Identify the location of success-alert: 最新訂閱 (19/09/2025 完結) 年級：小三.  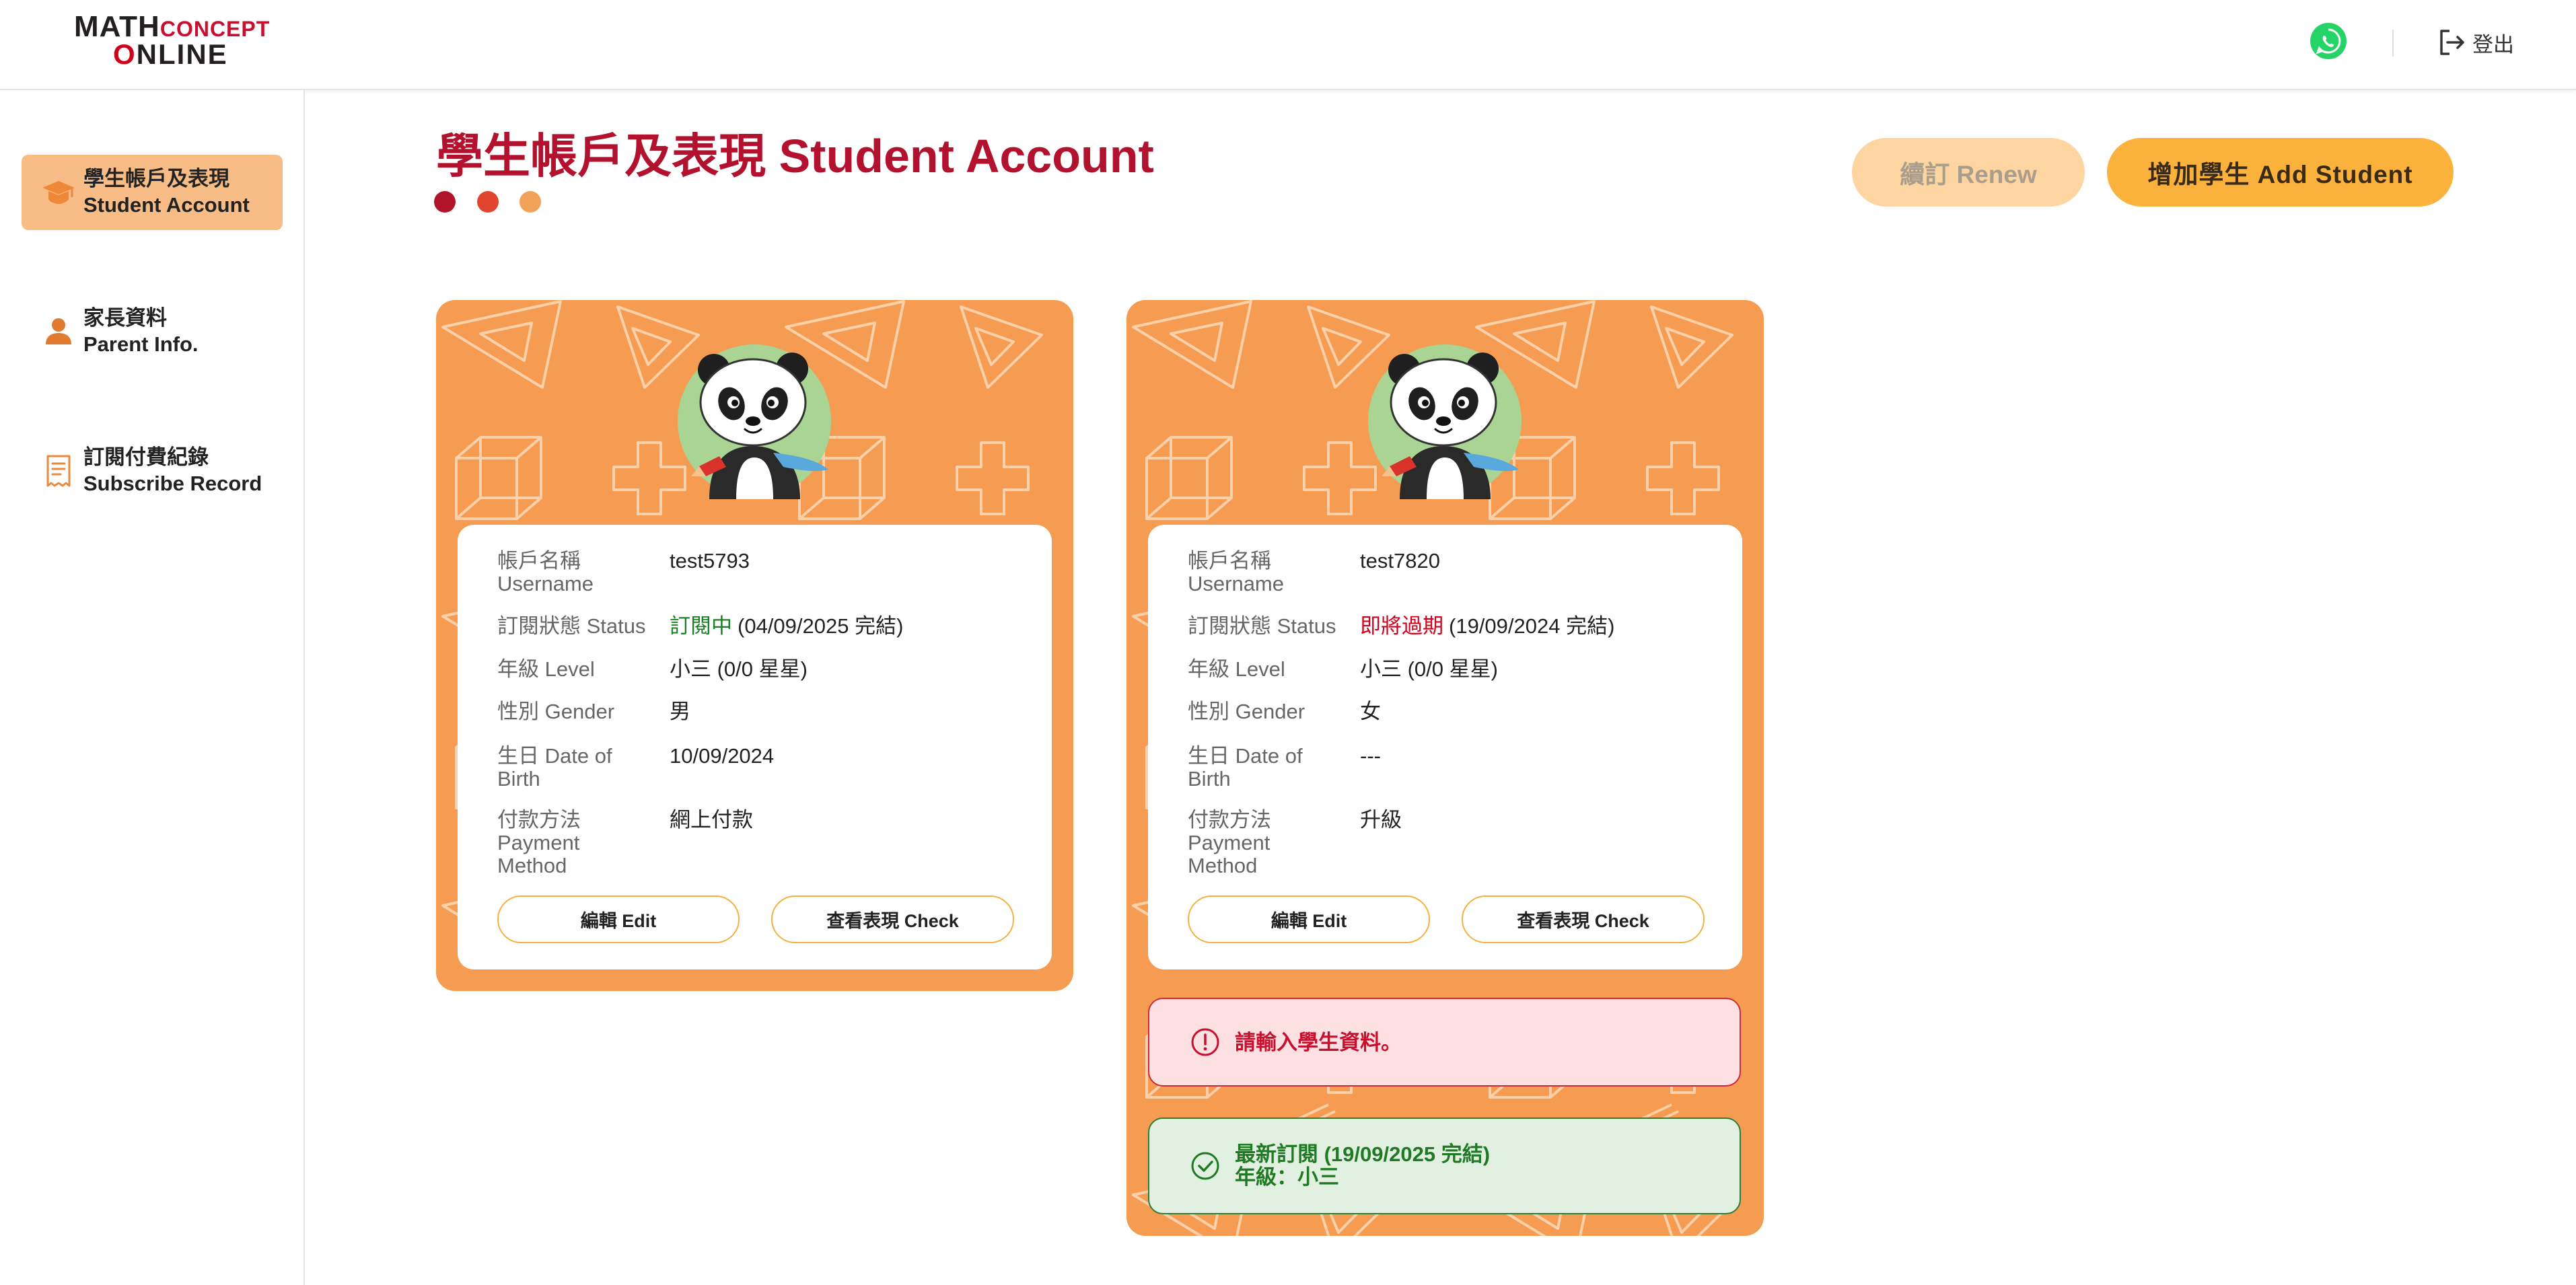
(1444, 1165).